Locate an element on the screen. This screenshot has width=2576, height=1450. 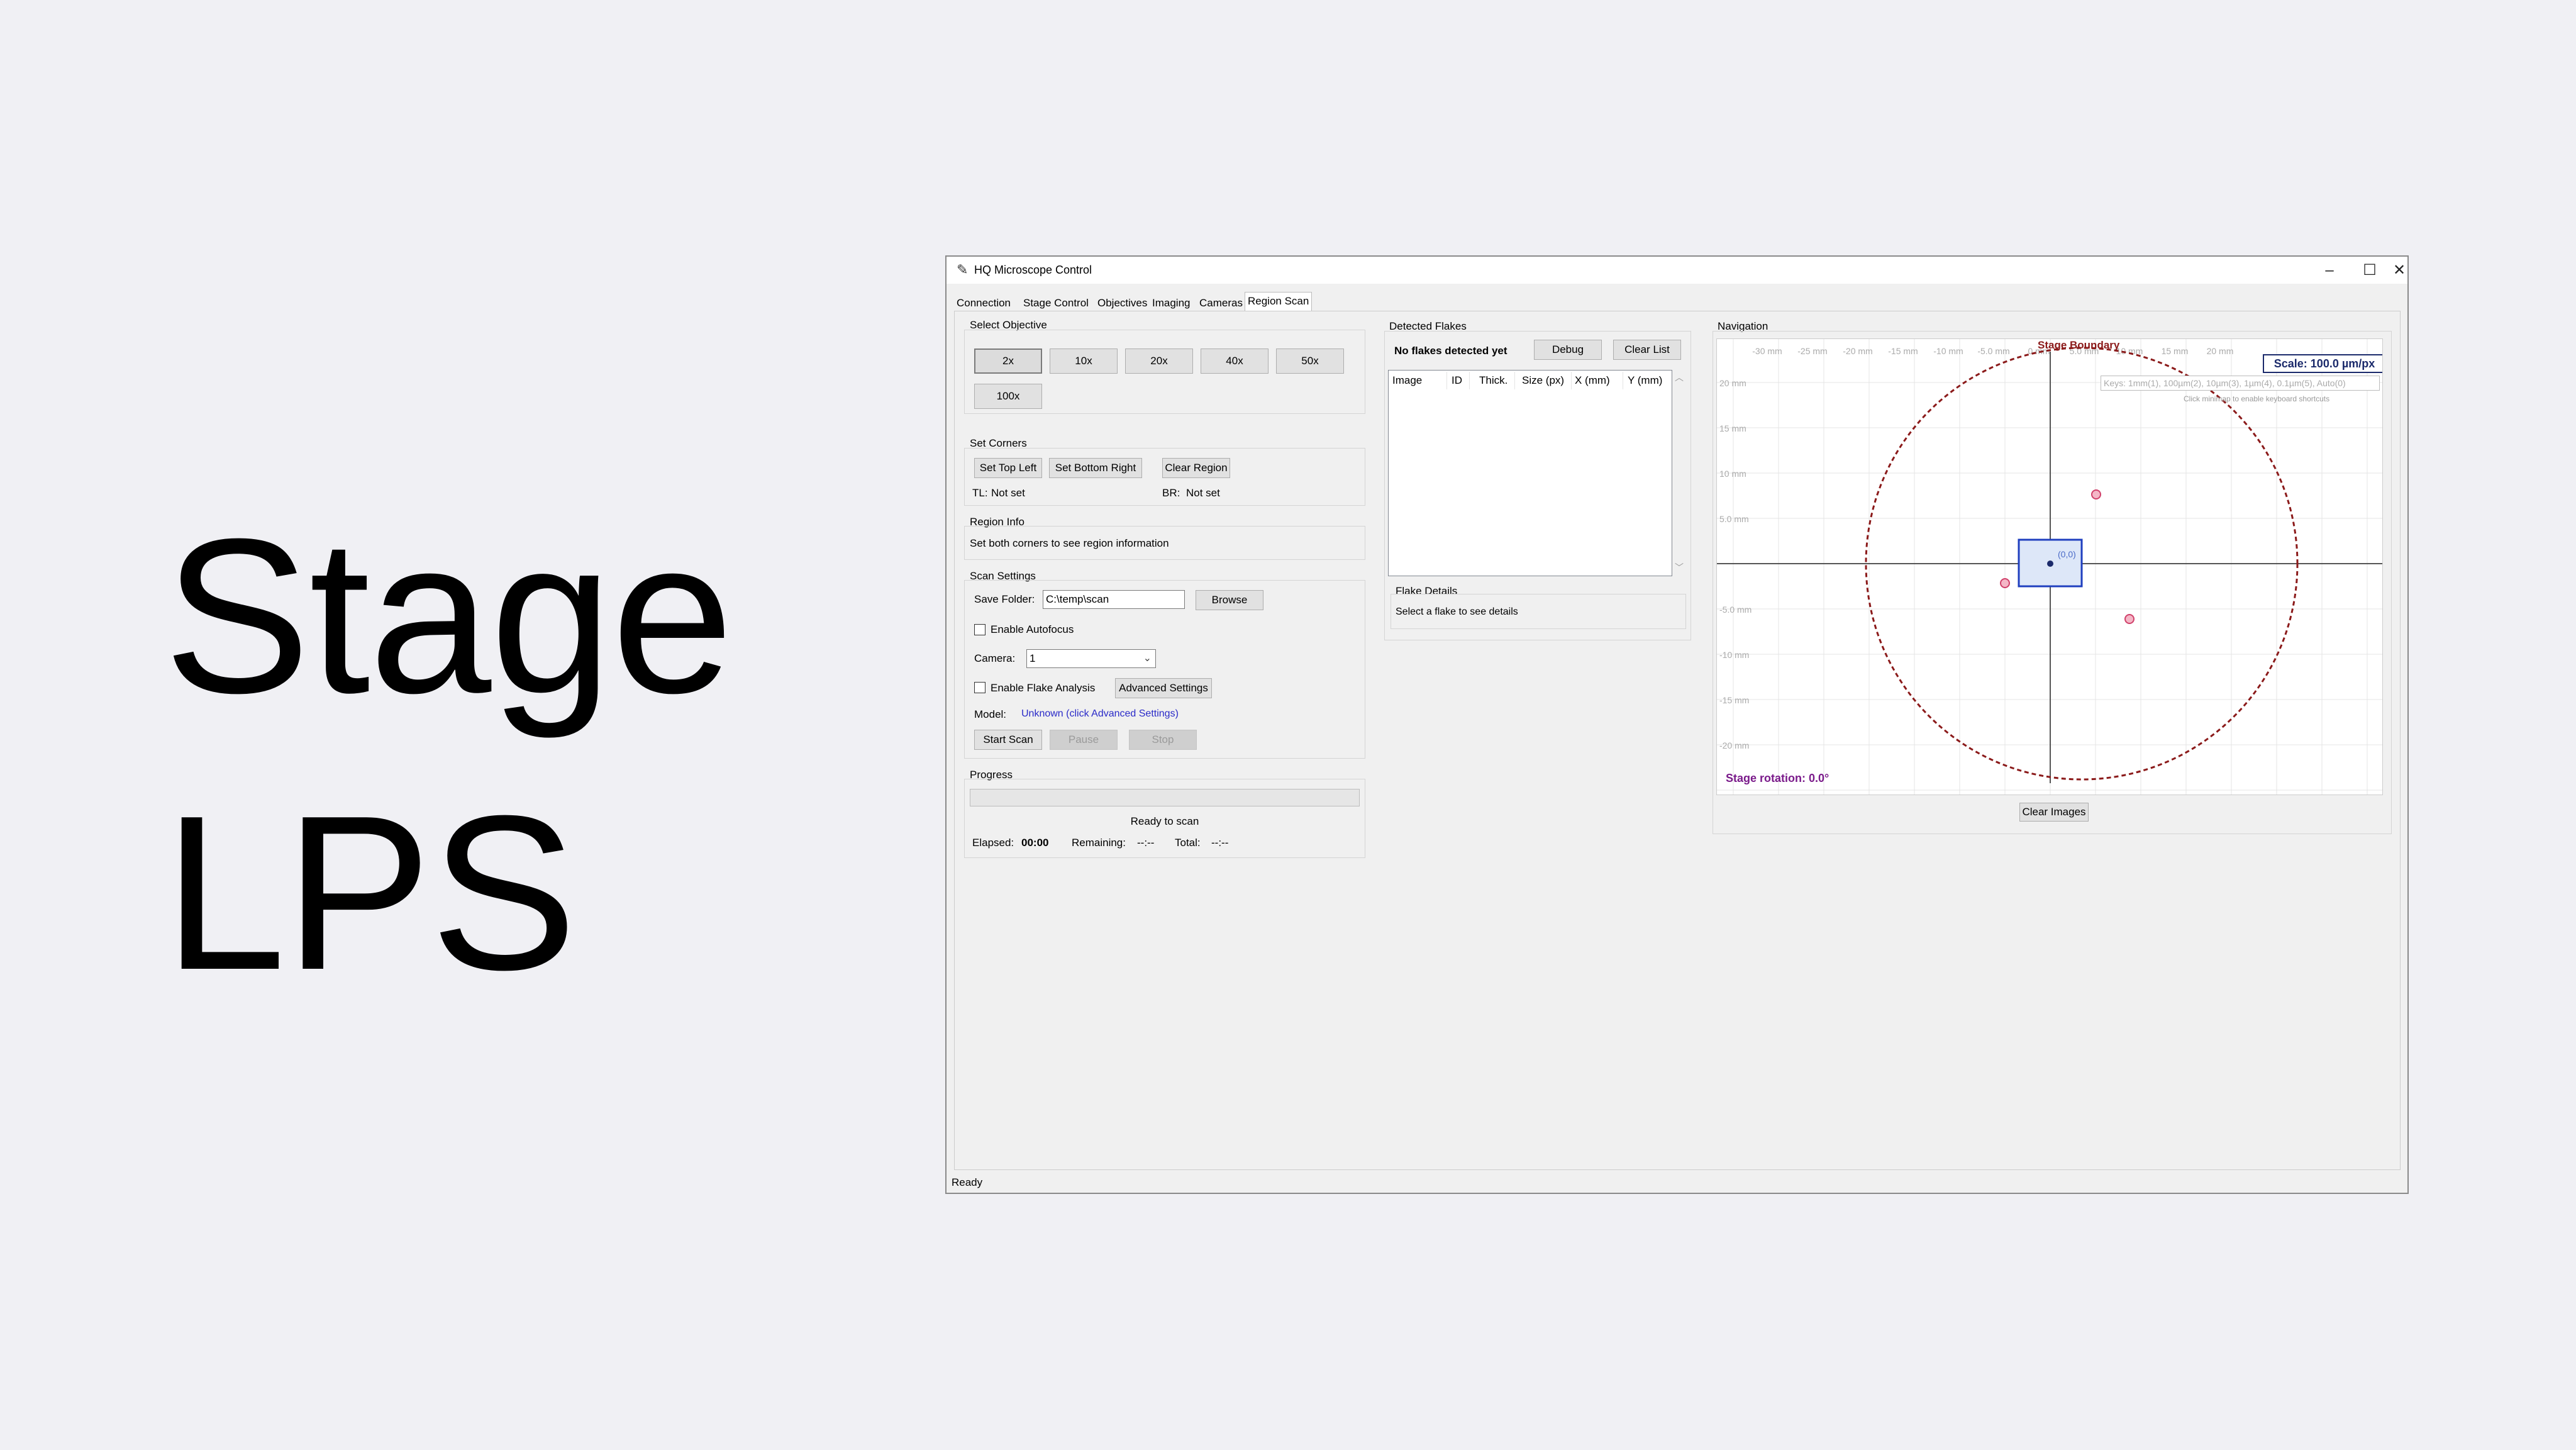
model-label: Model: is located at coordinates (990, 714).